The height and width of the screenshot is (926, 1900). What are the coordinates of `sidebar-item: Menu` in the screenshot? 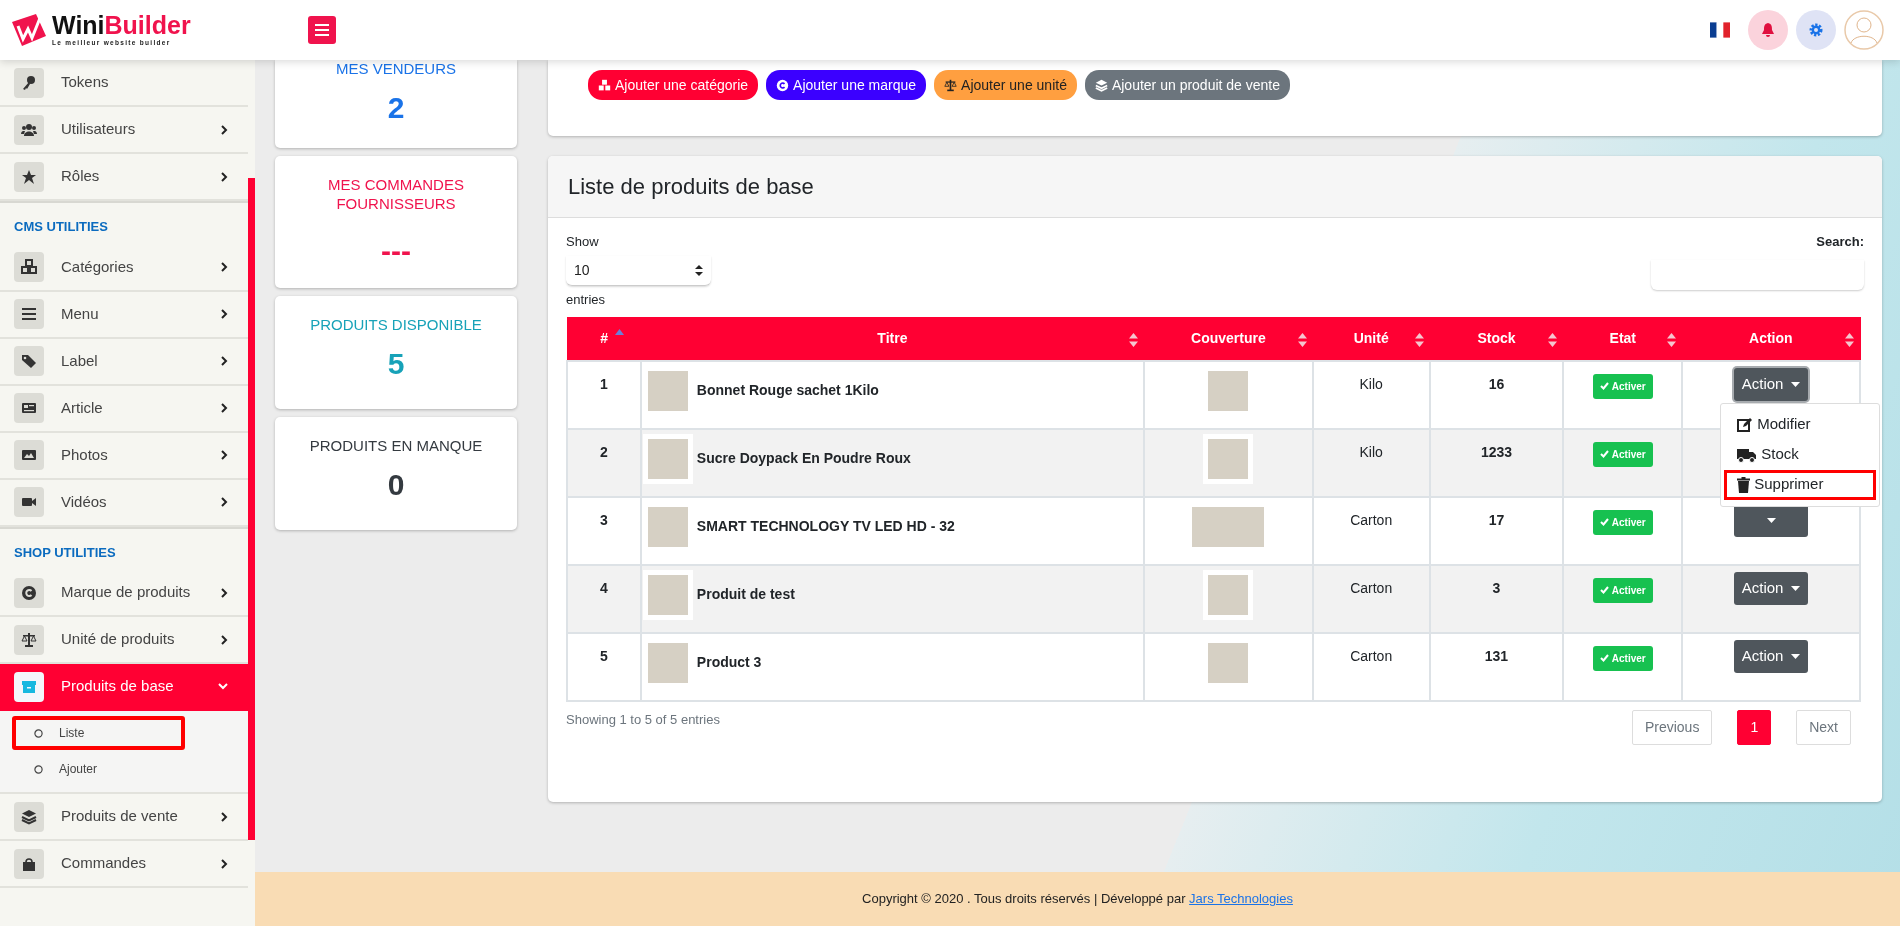 It's located at (124, 315).